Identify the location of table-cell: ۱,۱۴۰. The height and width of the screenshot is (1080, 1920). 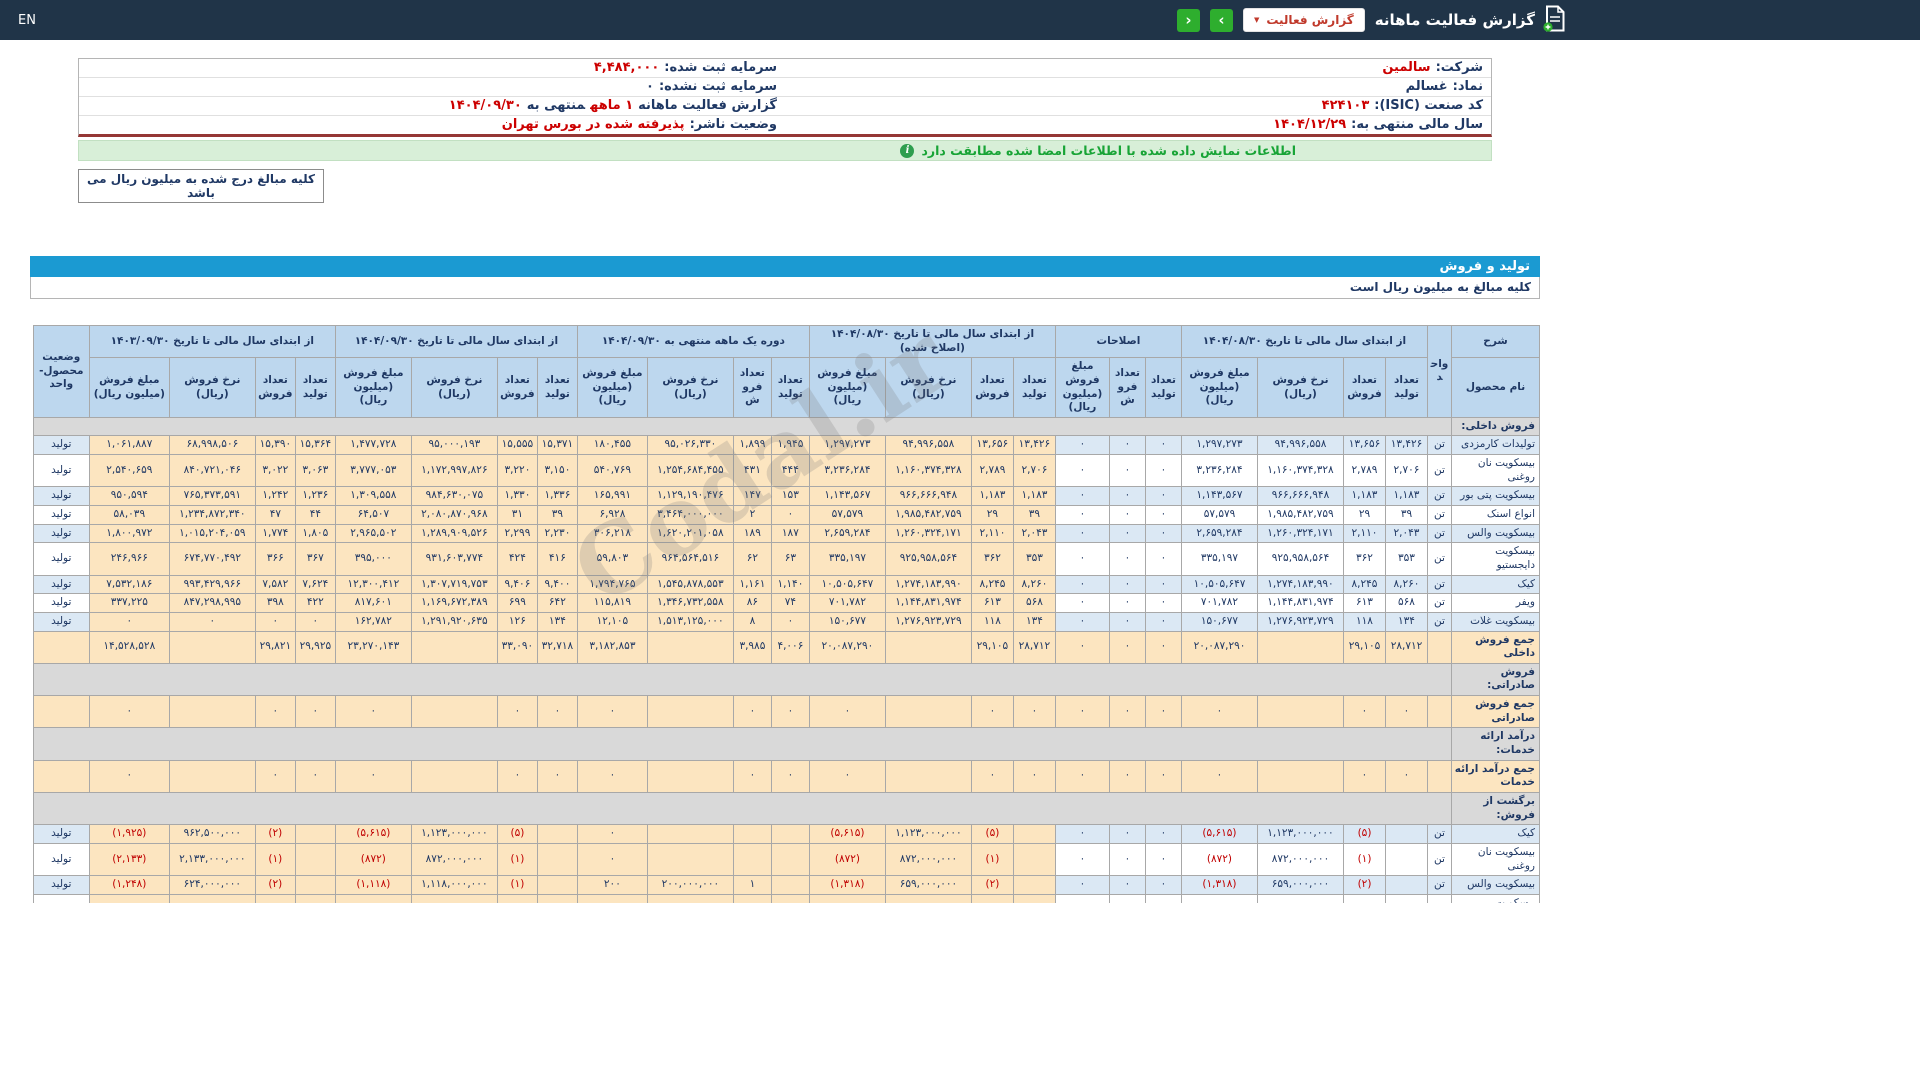
(790, 584).